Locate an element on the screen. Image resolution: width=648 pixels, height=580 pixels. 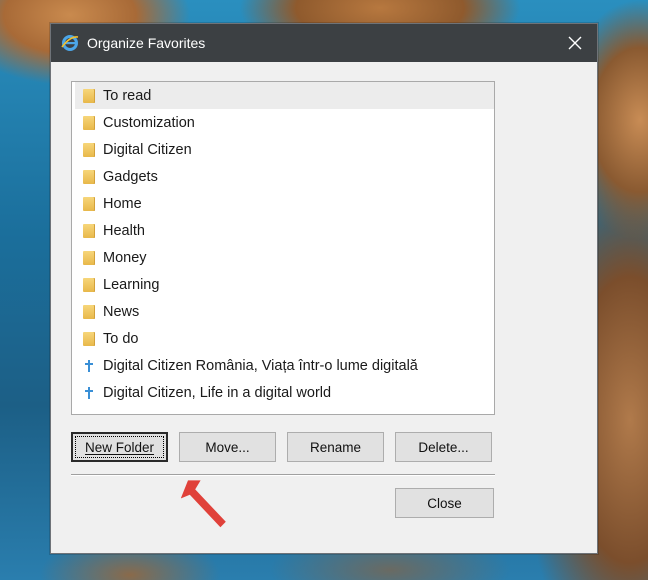
window-title: Organize Favorites is located at coordinates (146, 43).